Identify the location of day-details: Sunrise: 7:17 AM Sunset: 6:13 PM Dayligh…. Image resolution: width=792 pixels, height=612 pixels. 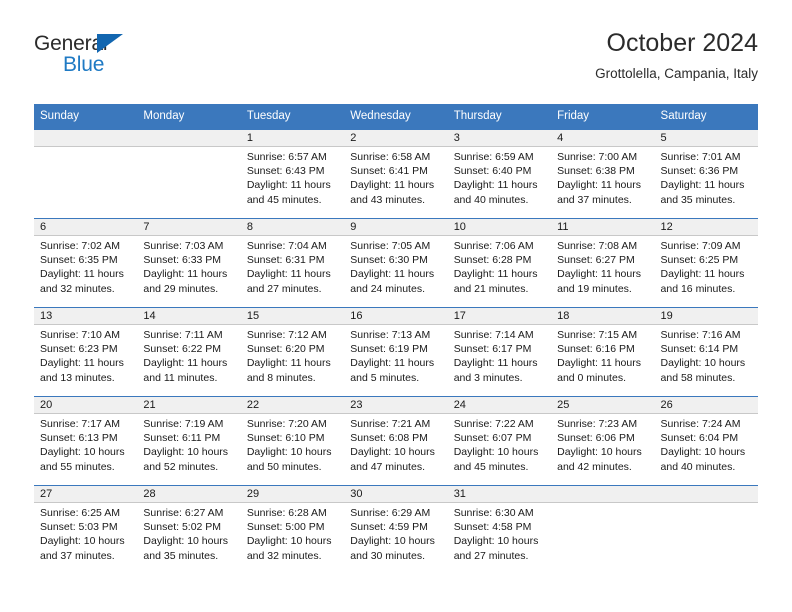
(85, 444).